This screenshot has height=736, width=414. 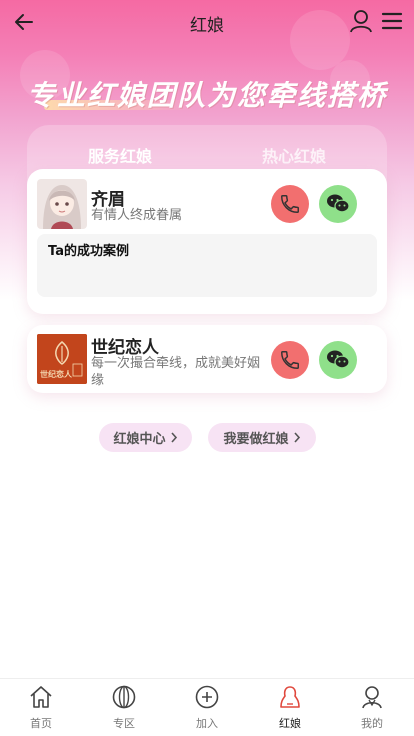 What do you see at coordinates (41, 697) in the screenshot?
I see `home-icon` at bounding box center [41, 697].